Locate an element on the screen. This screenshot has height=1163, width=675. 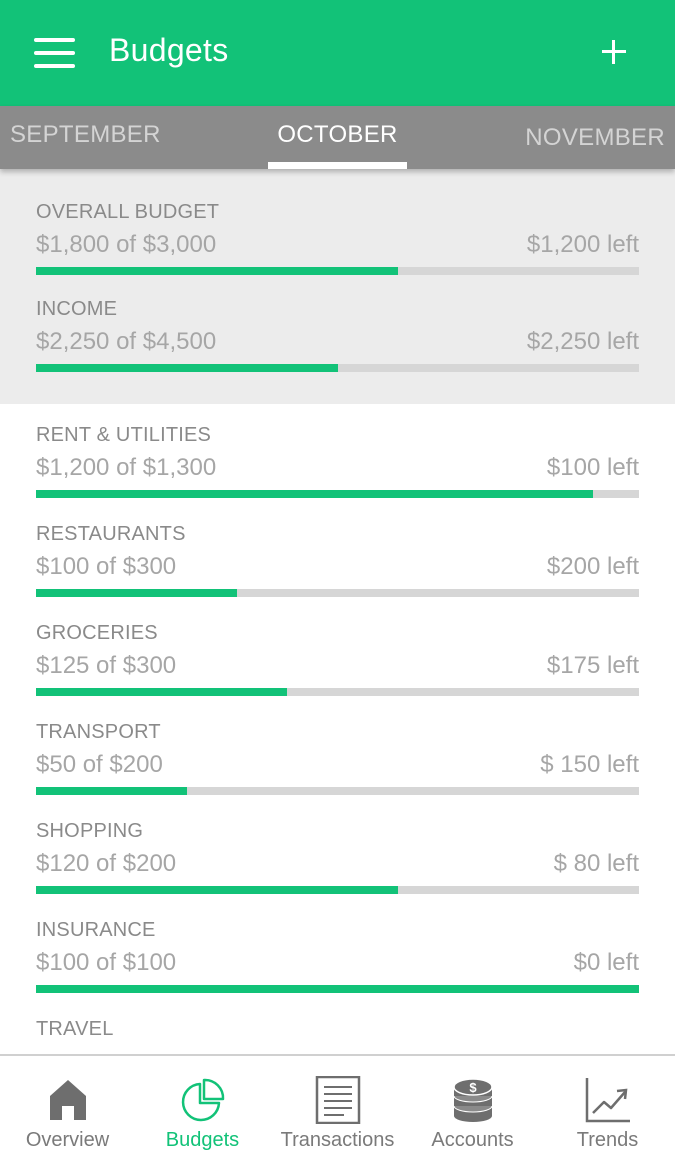
budget-title: INCOME is located at coordinates (77, 309).